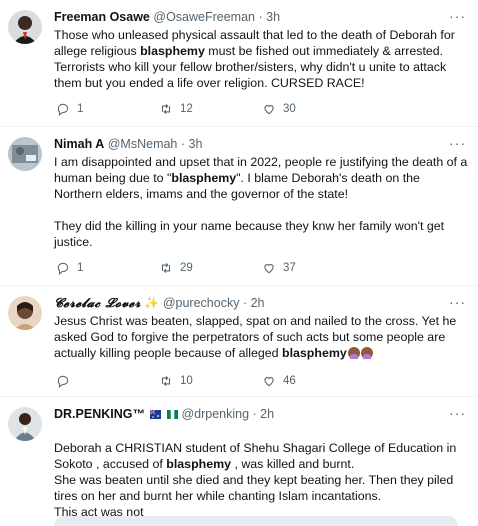 This screenshot has height=526, width=478. I want to click on retweet-count: 12, so click(186, 109).